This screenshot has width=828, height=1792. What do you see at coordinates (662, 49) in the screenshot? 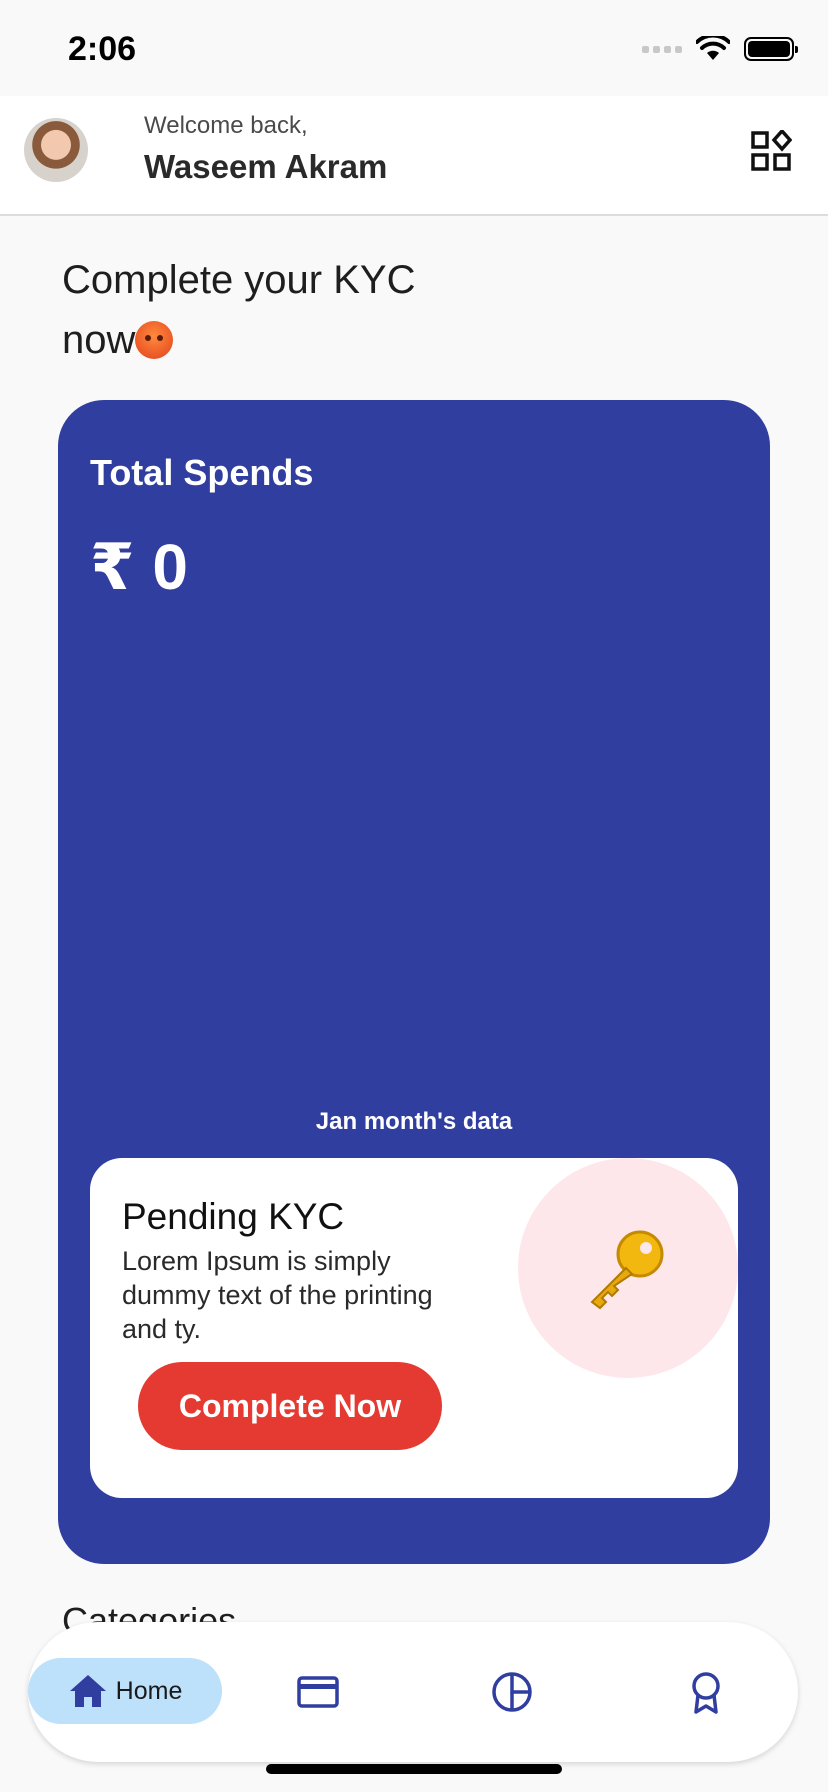
I see `signal-icon` at bounding box center [662, 49].